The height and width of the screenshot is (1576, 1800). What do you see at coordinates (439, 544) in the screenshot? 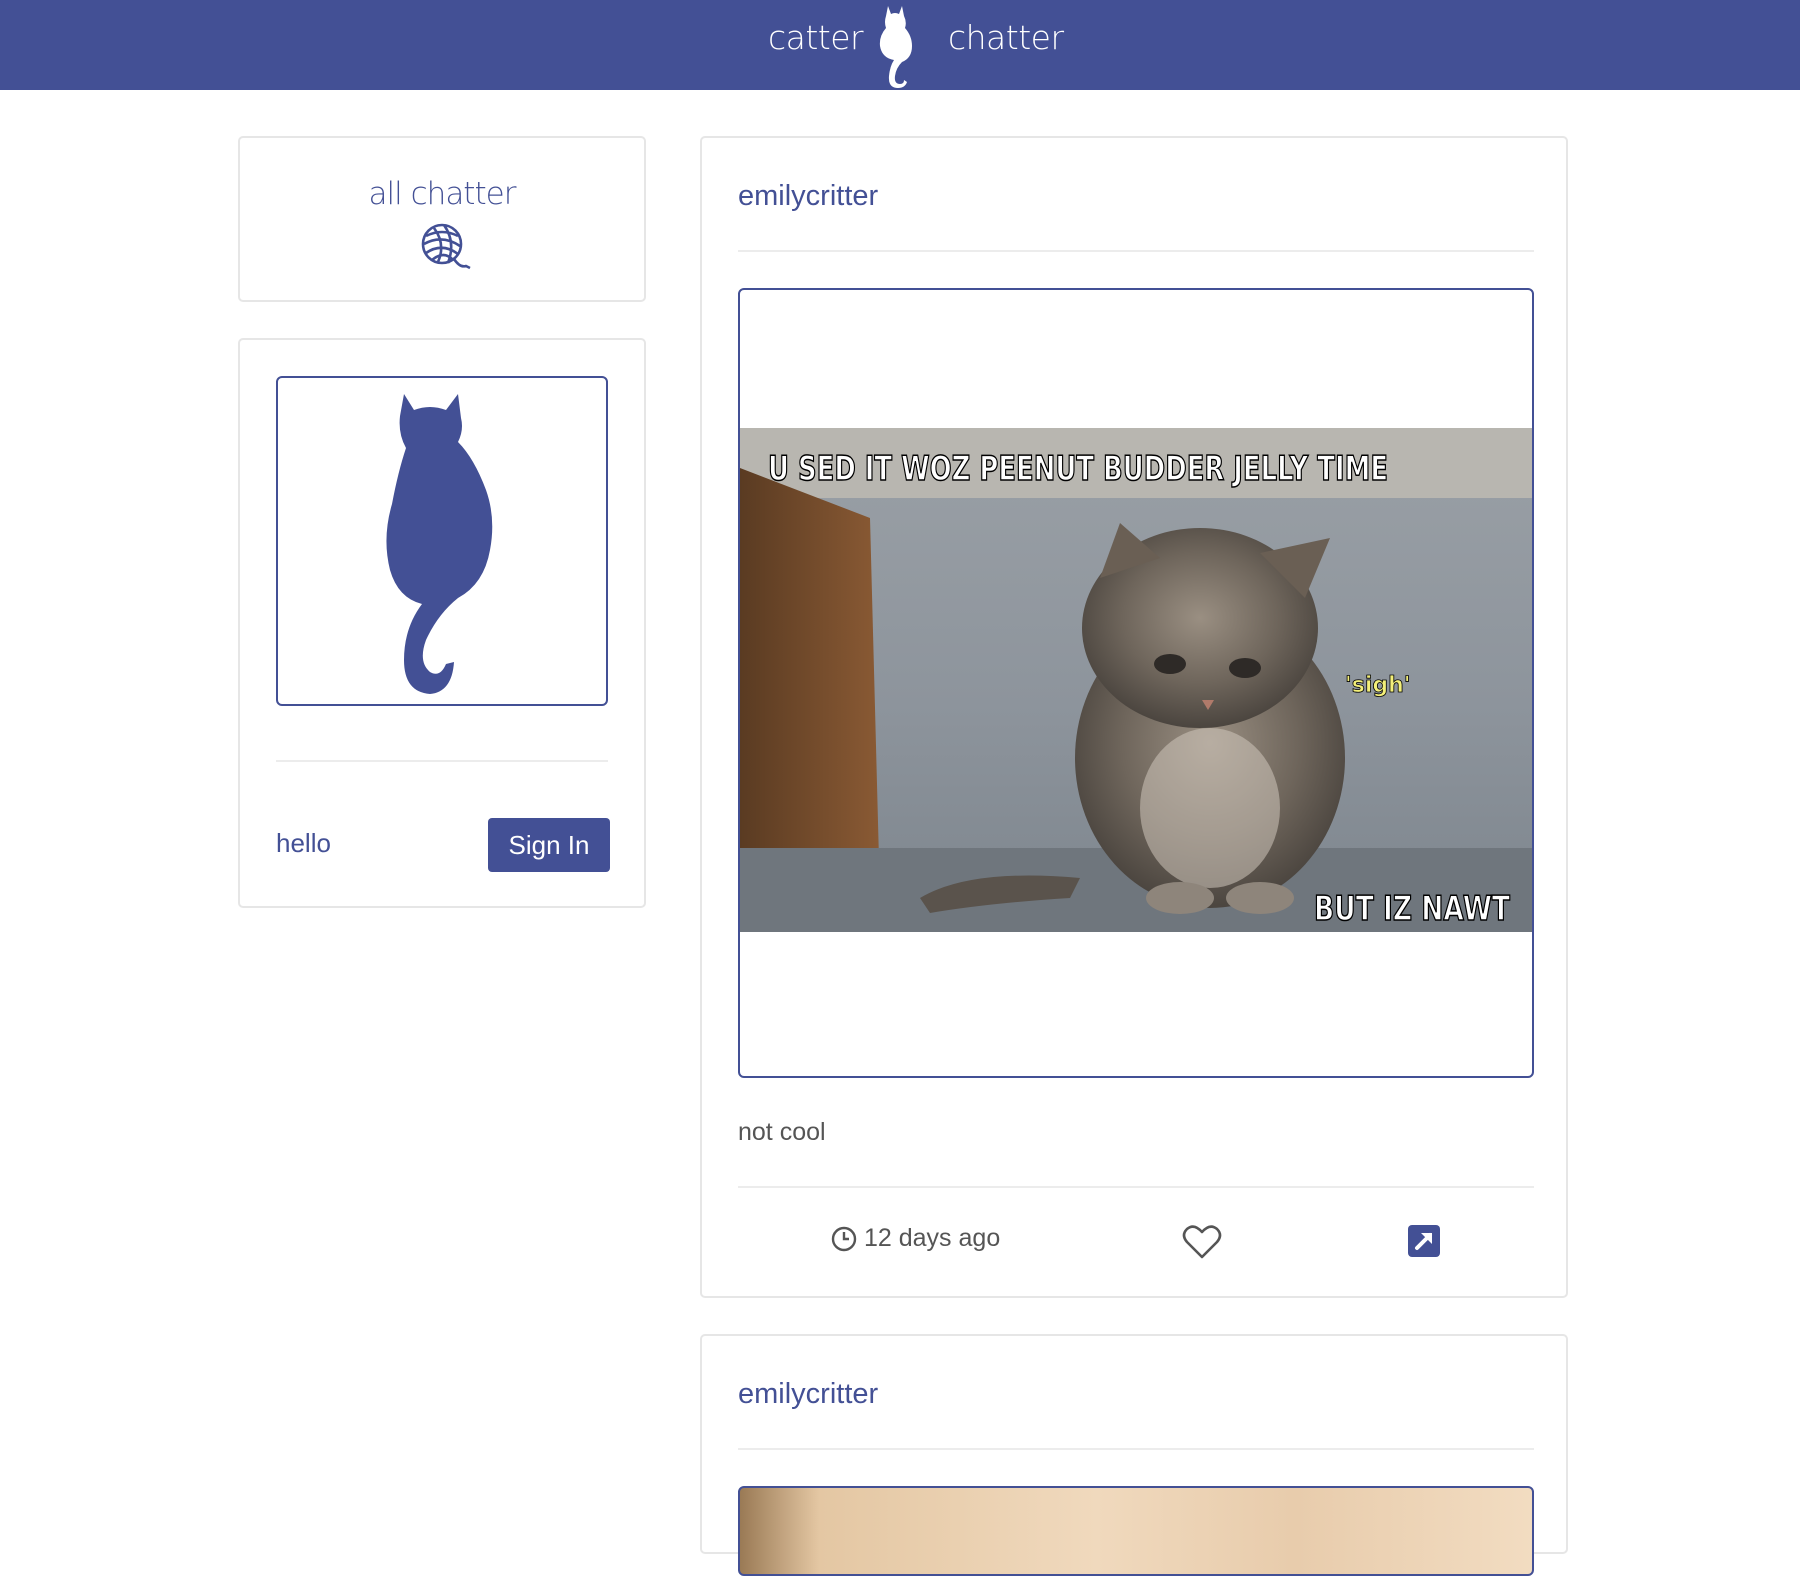
I see `cat-silhouette-icon` at bounding box center [439, 544].